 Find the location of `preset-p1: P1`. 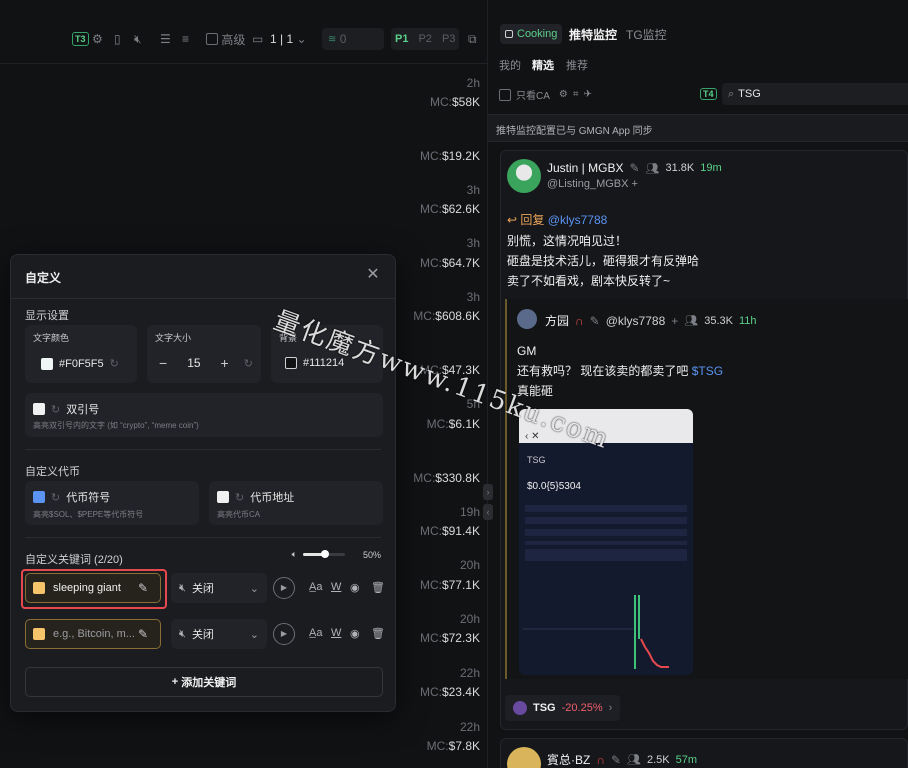

preset-p1: P1 is located at coordinates (401, 39).